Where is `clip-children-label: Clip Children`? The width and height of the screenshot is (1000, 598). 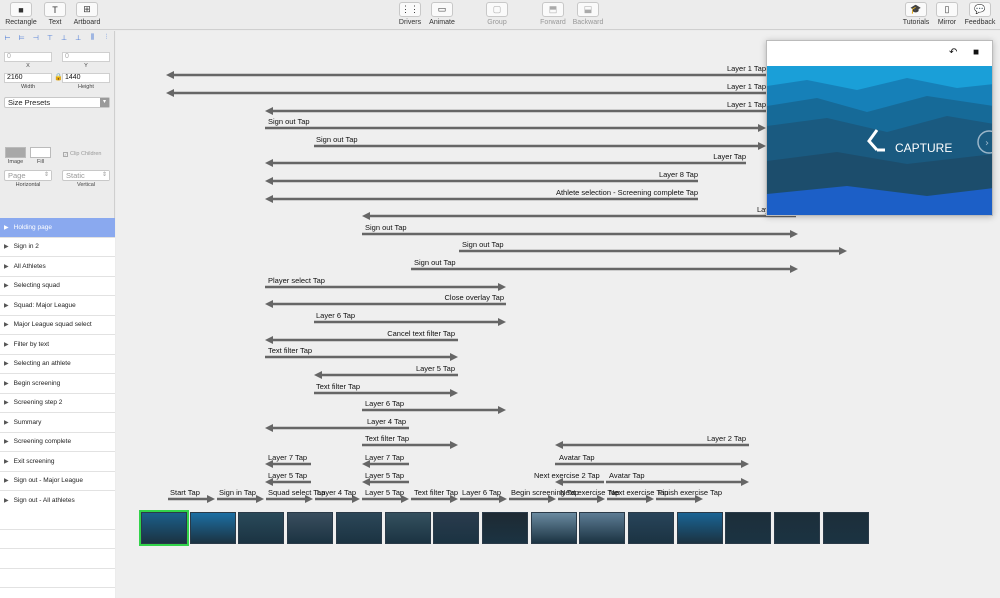 clip-children-label: Clip Children is located at coordinates (86, 154).